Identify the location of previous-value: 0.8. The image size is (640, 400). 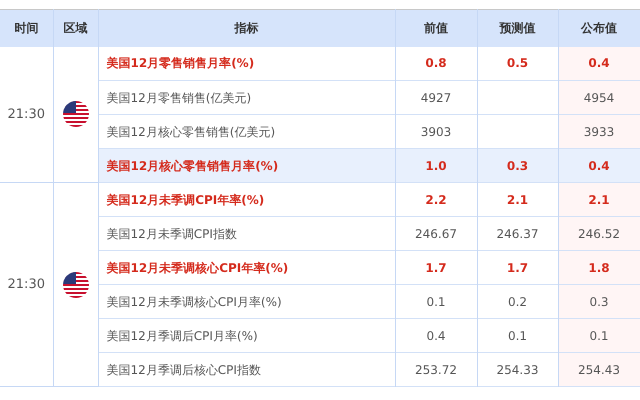
(436, 63).